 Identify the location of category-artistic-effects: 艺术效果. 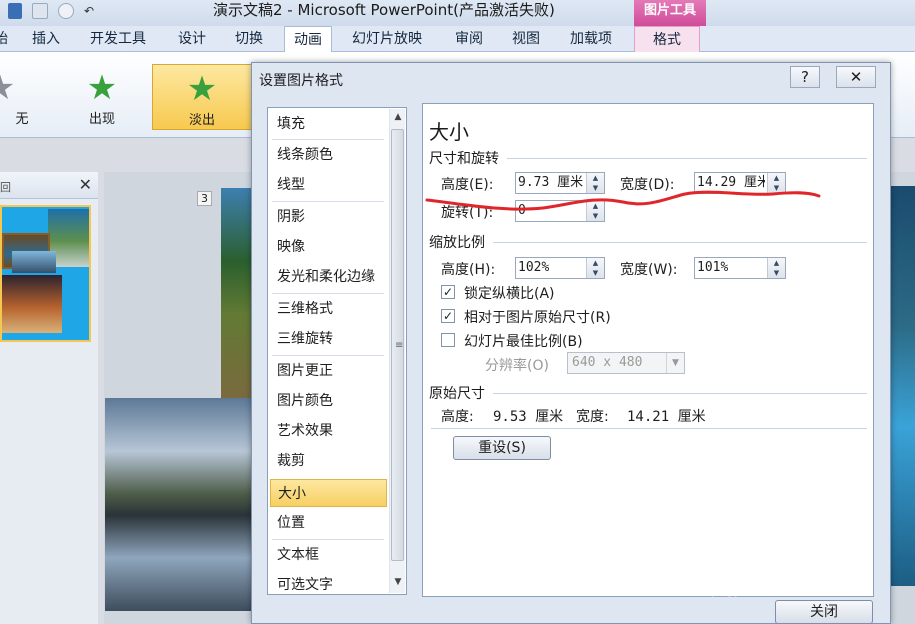
(328, 431).